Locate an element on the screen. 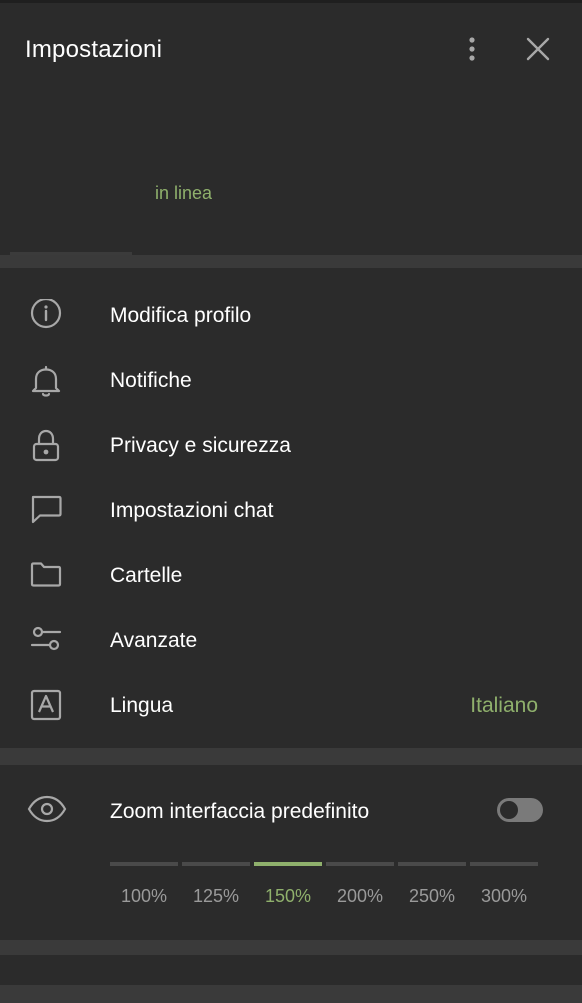 This screenshot has height=1003, width=582. zoom-option-label: 125% is located at coordinates (216, 896).